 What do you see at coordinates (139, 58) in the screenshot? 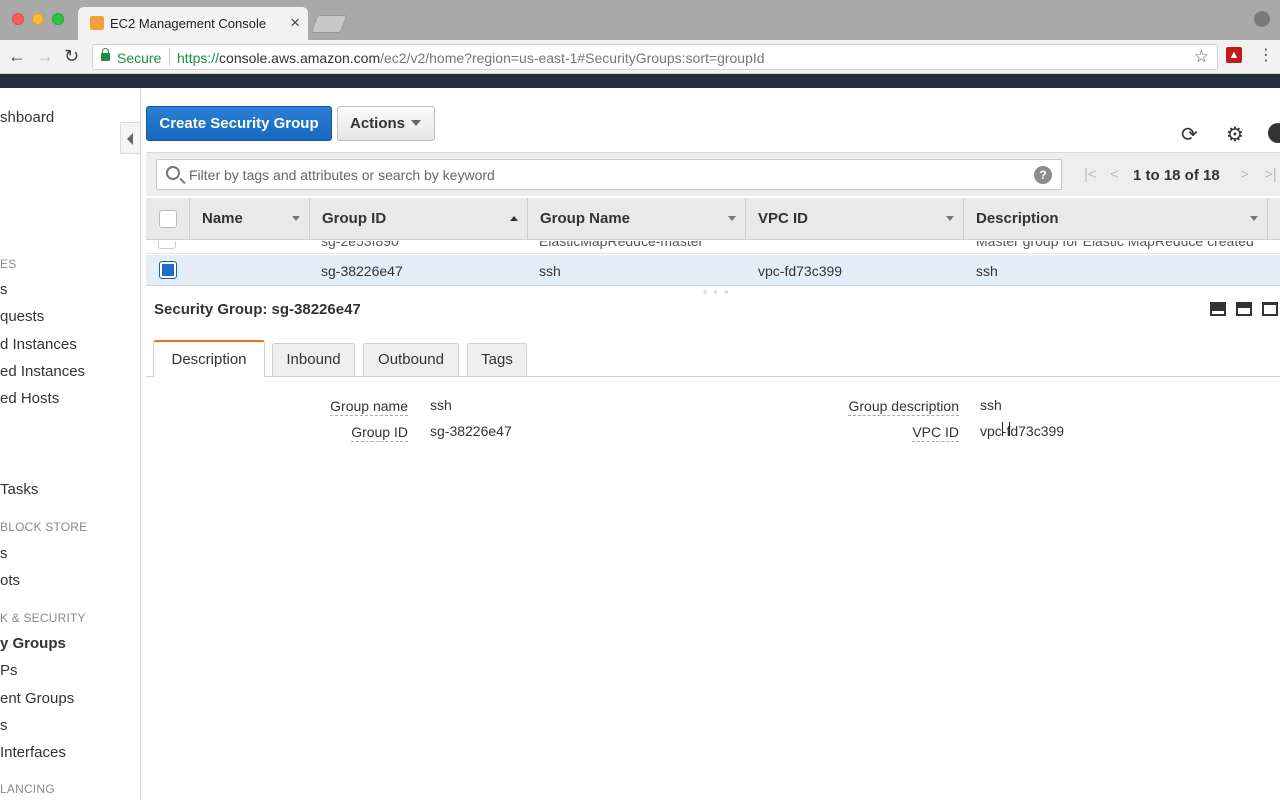
I see `secure-label: Secure` at bounding box center [139, 58].